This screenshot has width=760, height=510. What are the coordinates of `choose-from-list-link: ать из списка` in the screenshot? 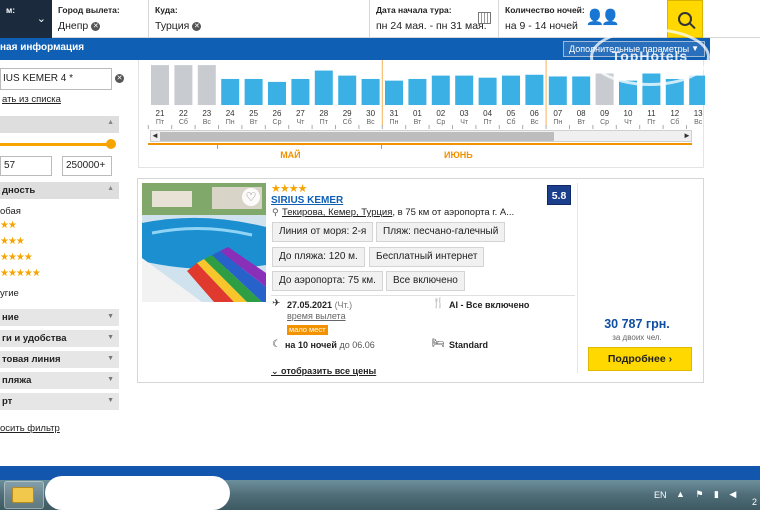 It's located at (31, 99).